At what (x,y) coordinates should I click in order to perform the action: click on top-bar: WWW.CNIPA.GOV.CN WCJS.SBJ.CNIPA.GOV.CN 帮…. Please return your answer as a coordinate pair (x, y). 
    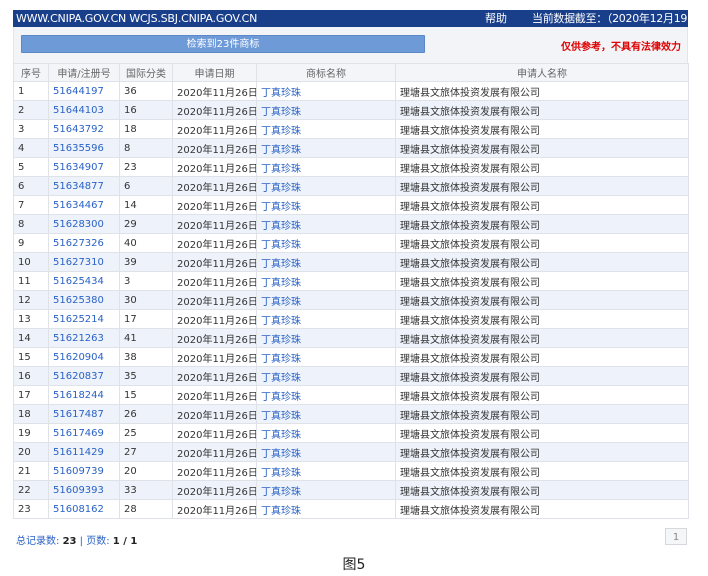
    Looking at the image, I should click on (360, 18).